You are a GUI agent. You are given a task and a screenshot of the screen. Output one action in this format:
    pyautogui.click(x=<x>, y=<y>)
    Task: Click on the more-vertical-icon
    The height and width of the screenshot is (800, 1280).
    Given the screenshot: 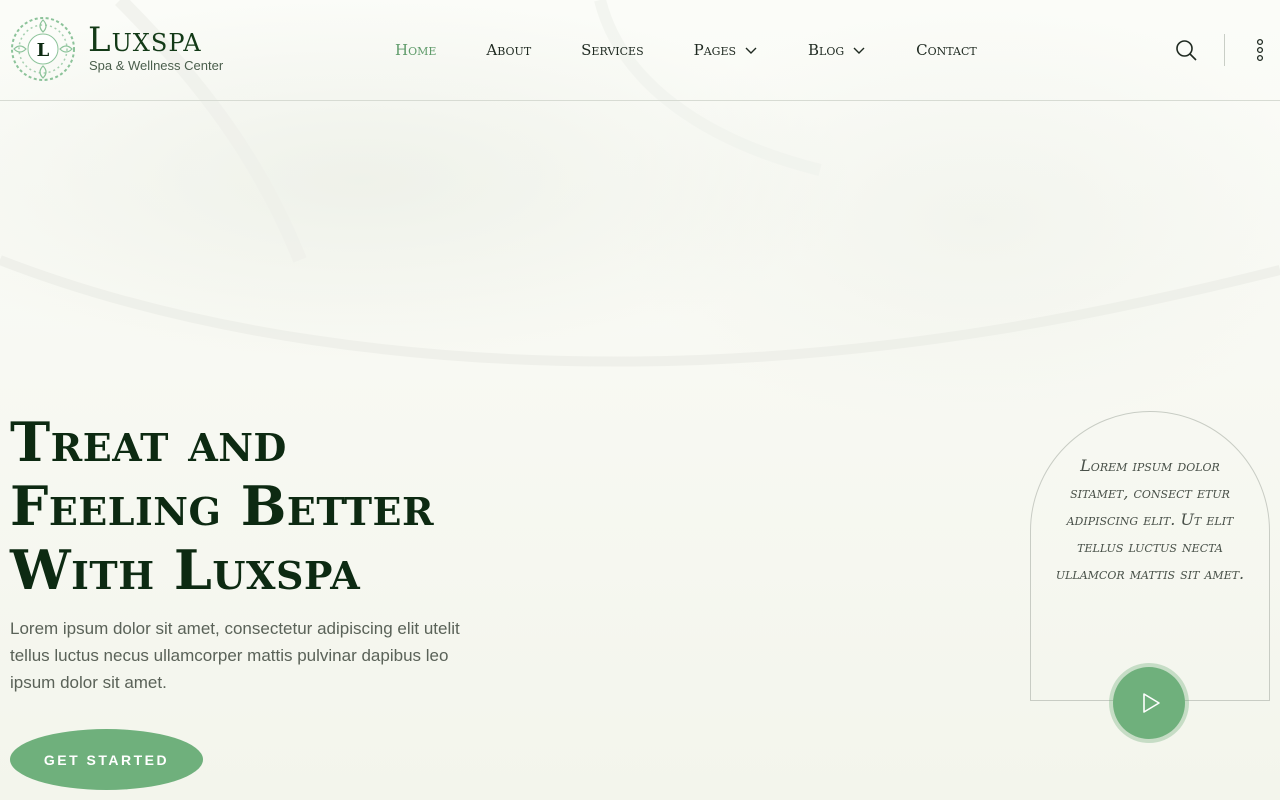 What is the action you would take?
    pyautogui.click(x=1260, y=50)
    